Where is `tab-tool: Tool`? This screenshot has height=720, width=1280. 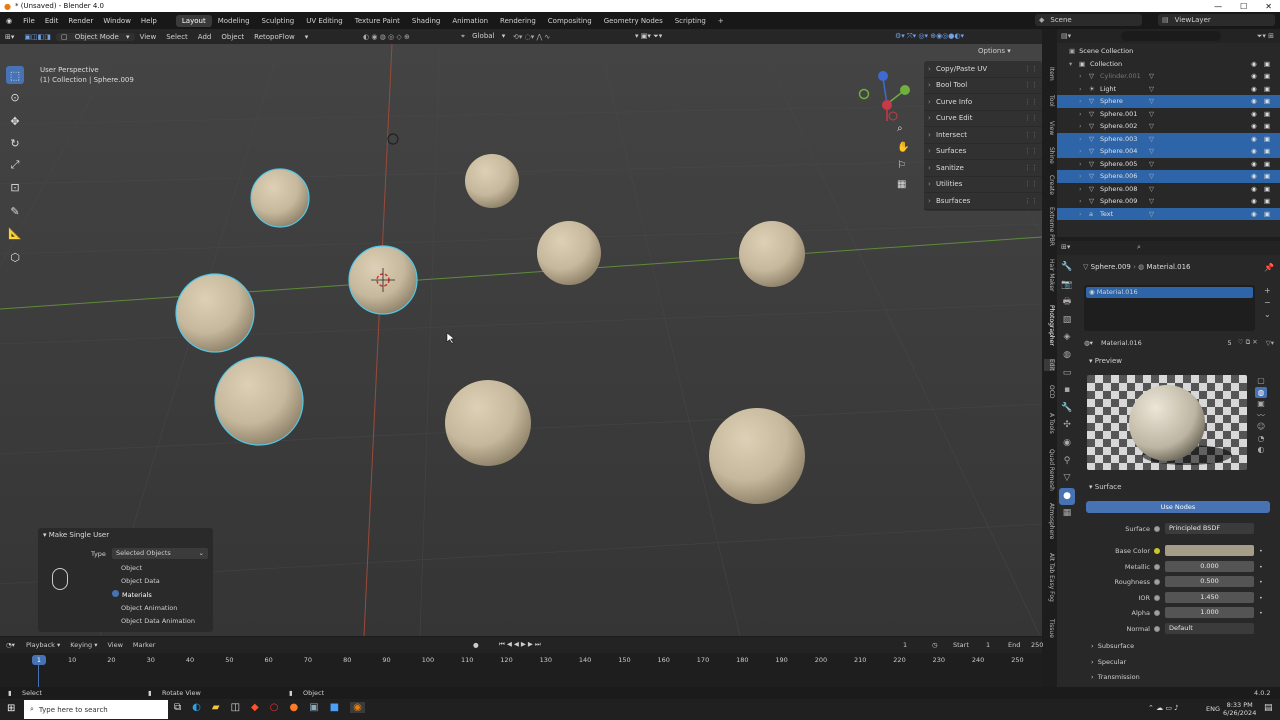
tab-tool: Tool is located at coordinates (1049, 101).